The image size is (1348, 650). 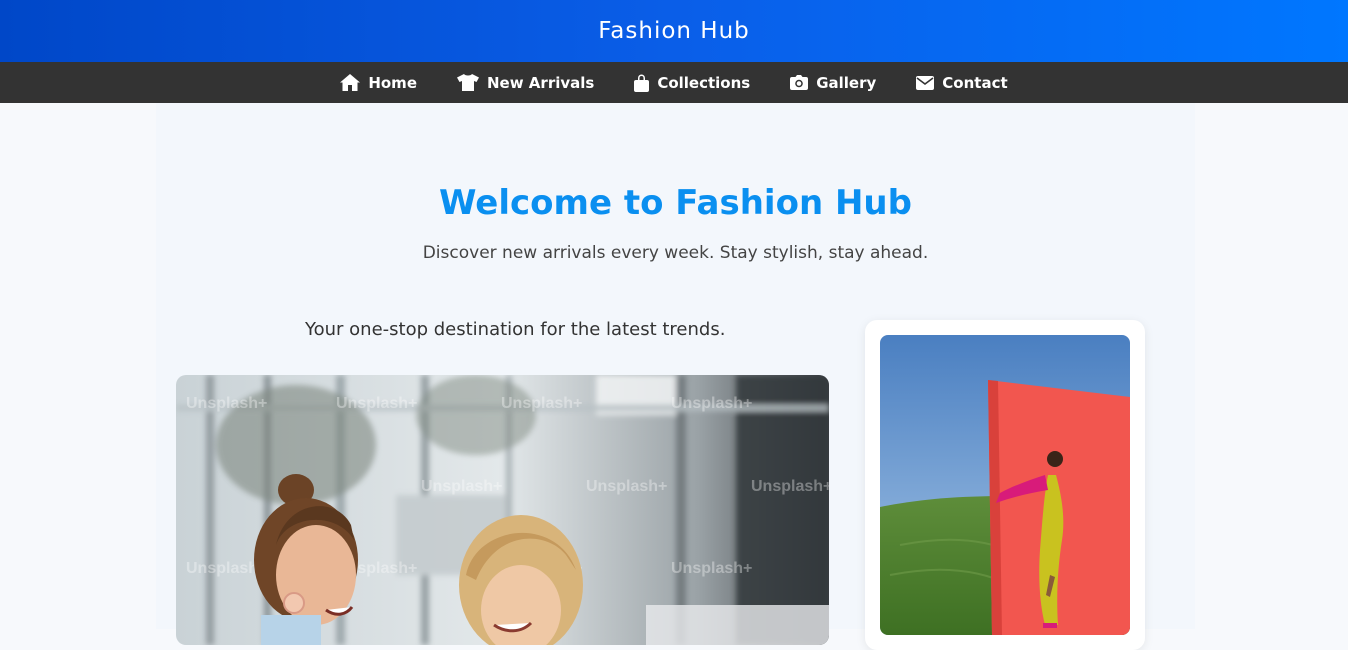 What do you see at coordinates (642, 83) in the screenshot?
I see `shopping-bag-icon` at bounding box center [642, 83].